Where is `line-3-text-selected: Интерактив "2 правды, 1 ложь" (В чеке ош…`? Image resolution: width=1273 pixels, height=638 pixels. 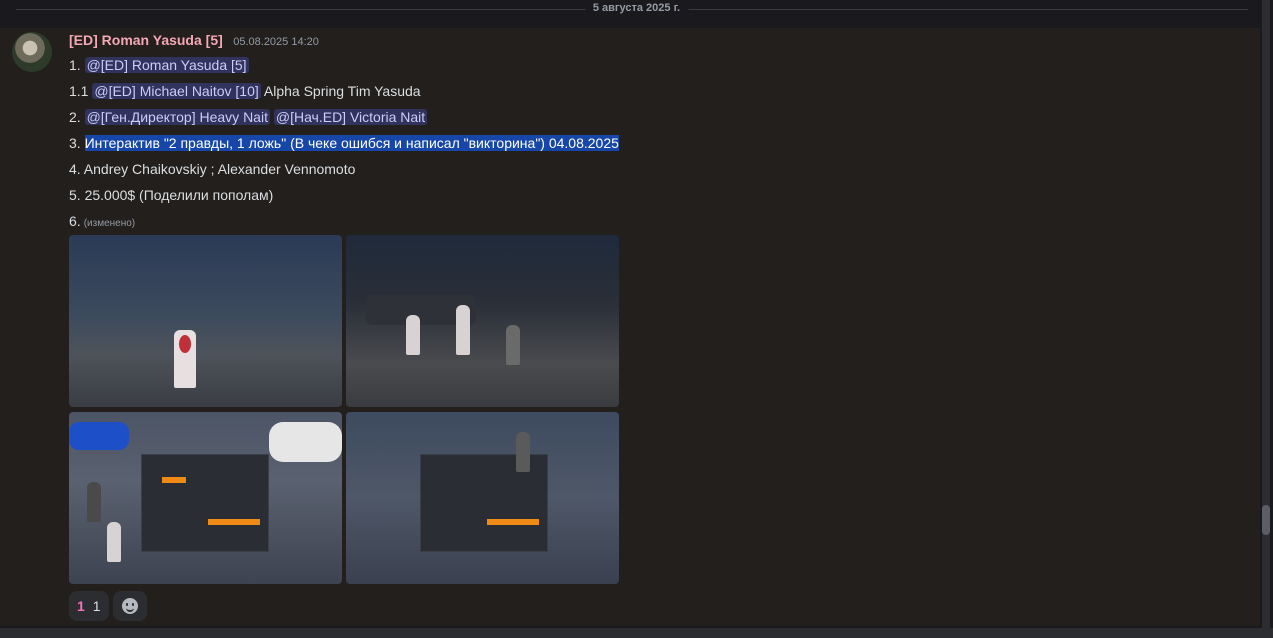
line-3-text-selected: Интерактив "2 правды, 1 ложь" (В чеке ош… is located at coordinates (351, 143).